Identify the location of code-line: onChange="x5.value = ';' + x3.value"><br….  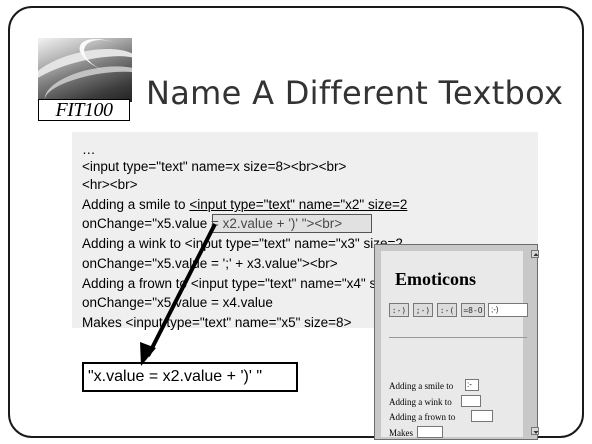
(210, 263).